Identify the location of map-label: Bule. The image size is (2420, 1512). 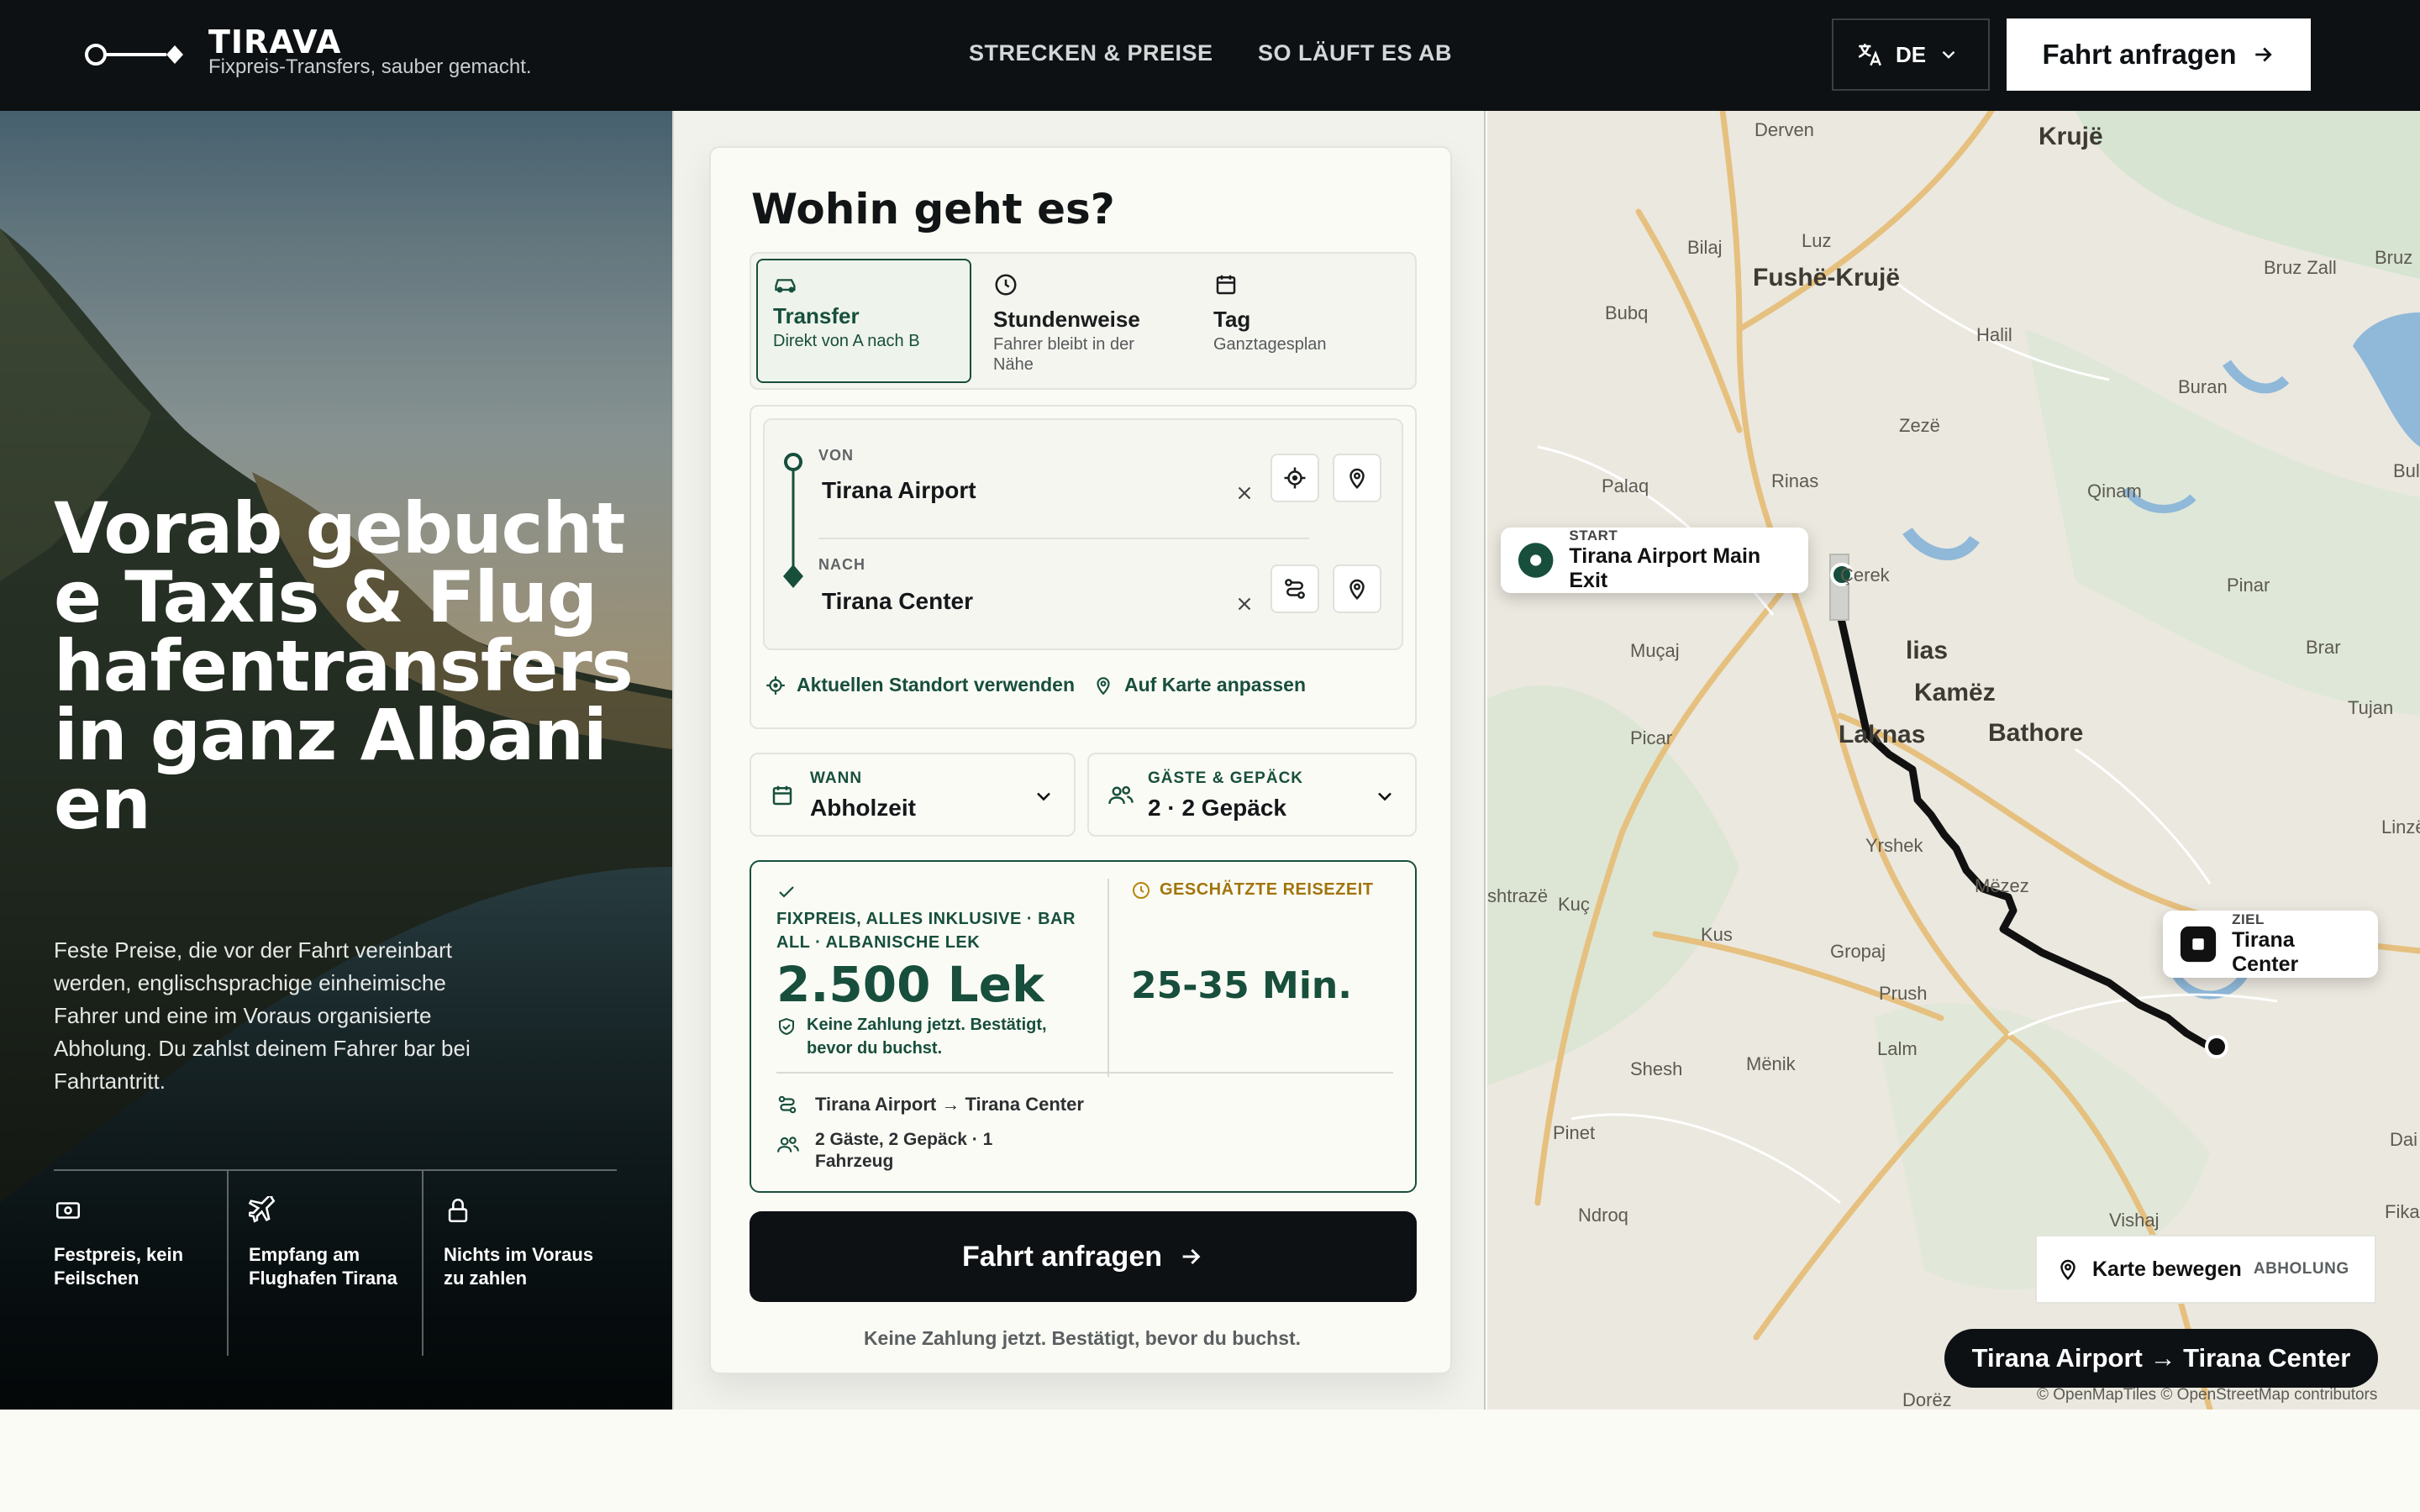
(2406, 470).